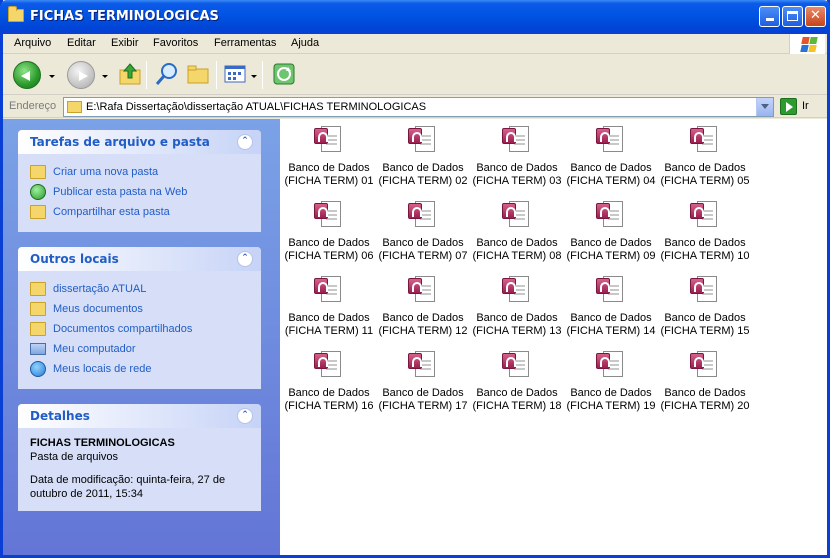 The height and width of the screenshot is (558, 830). What do you see at coordinates (175, 43) in the screenshot?
I see `menu-favoritos: Favoritos` at bounding box center [175, 43].